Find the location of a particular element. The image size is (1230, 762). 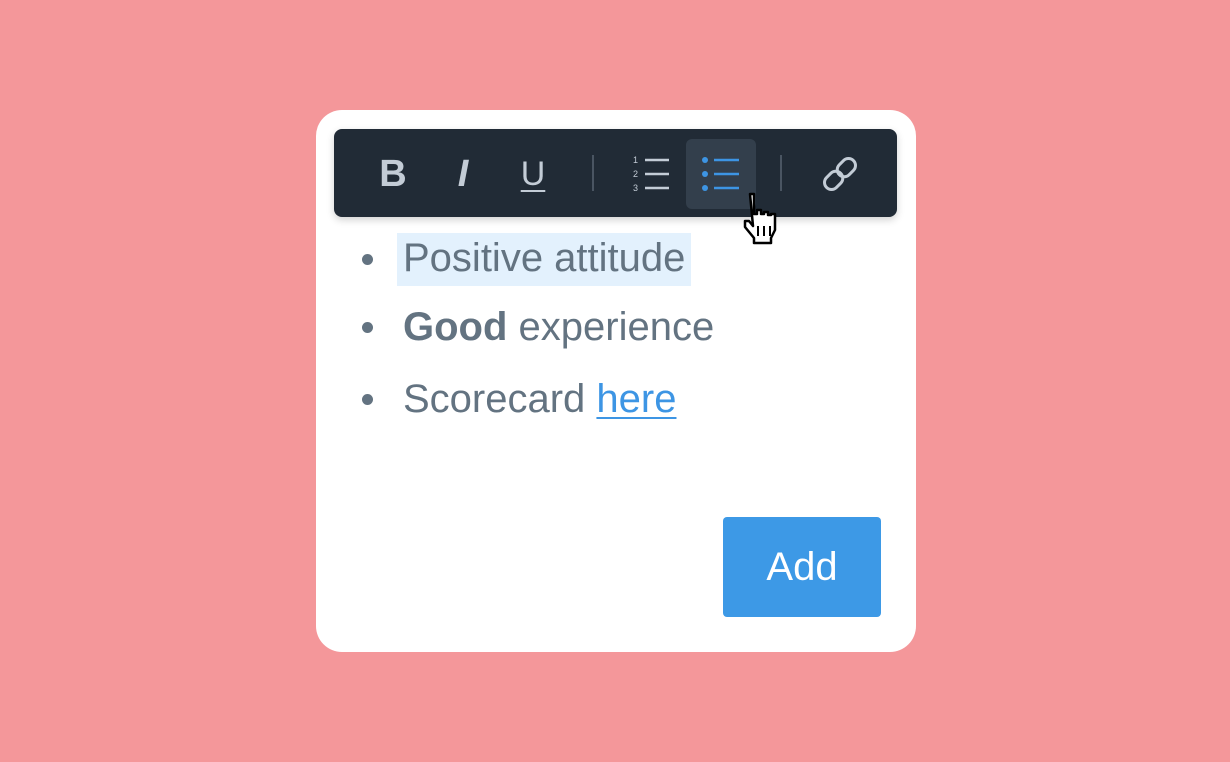

ordered-list-button: 1 2 3 is located at coordinates (651, 174).